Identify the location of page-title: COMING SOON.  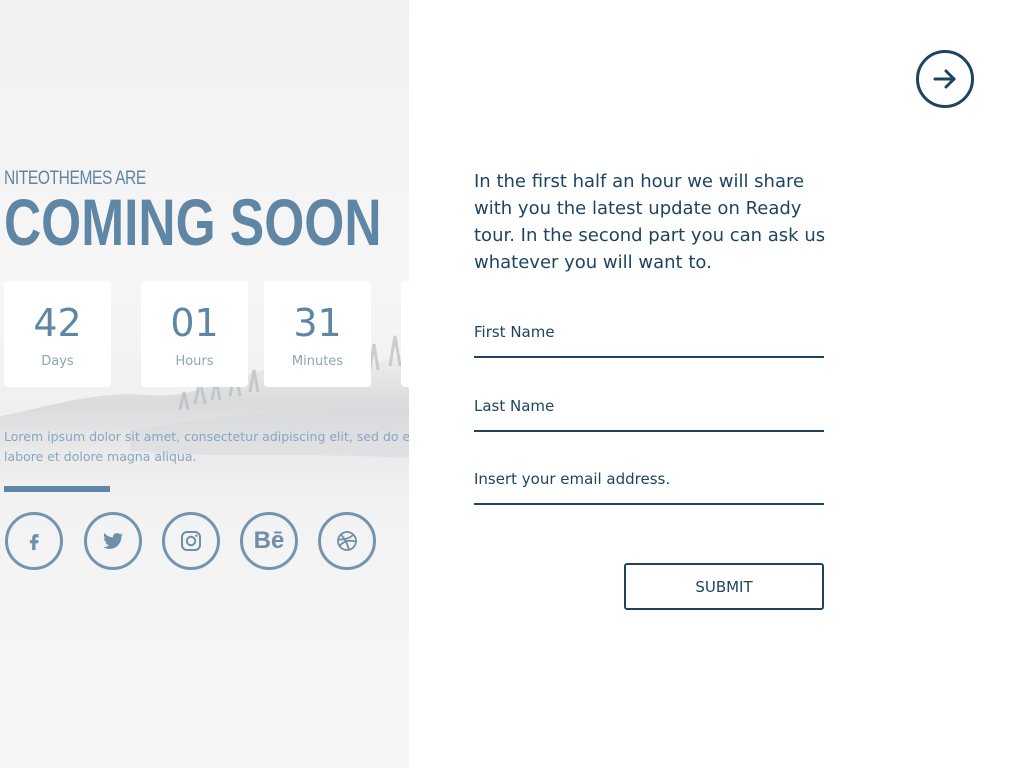
(193, 222).